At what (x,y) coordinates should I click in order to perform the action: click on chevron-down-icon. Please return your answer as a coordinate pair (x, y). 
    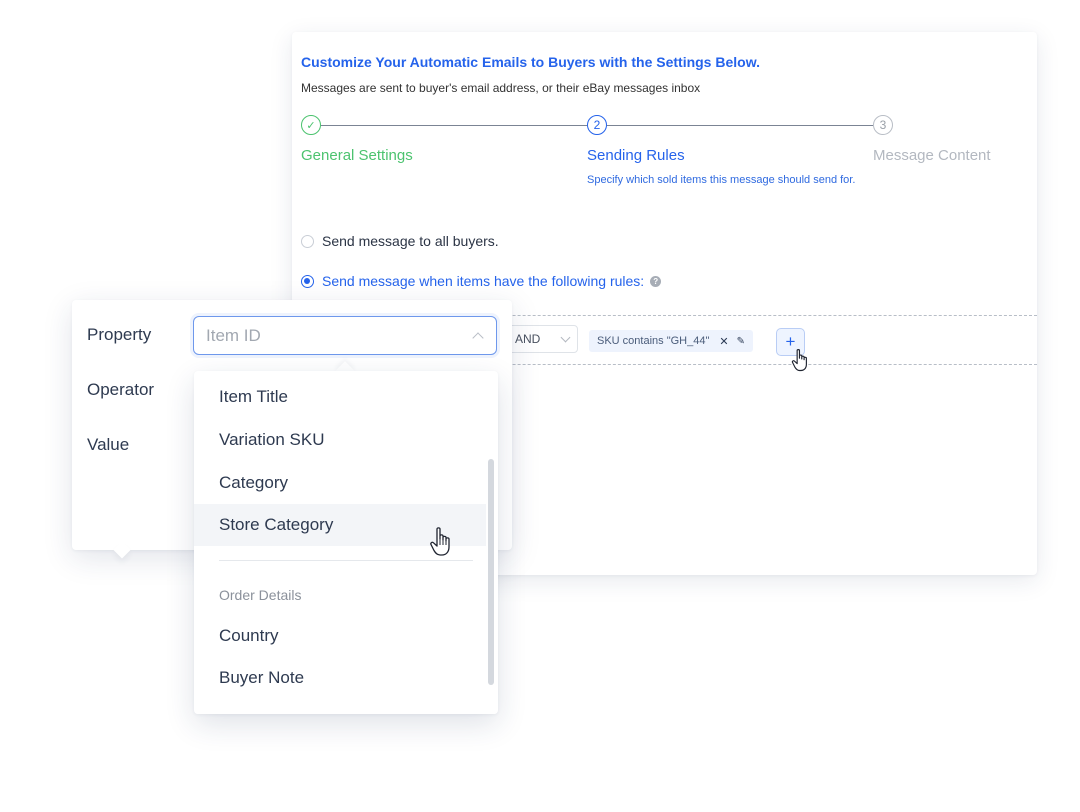
    Looking at the image, I should click on (565, 337).